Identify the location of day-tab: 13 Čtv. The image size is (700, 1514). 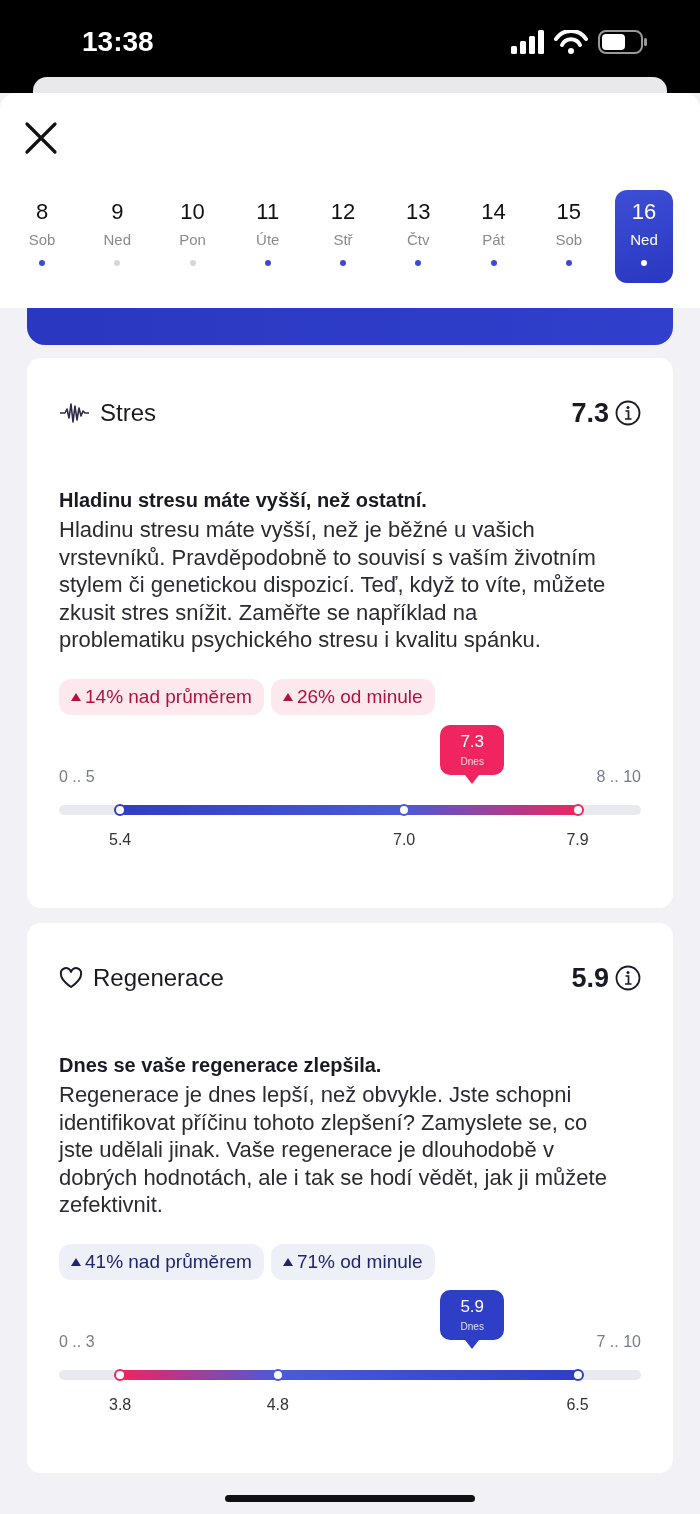
(418, 236).